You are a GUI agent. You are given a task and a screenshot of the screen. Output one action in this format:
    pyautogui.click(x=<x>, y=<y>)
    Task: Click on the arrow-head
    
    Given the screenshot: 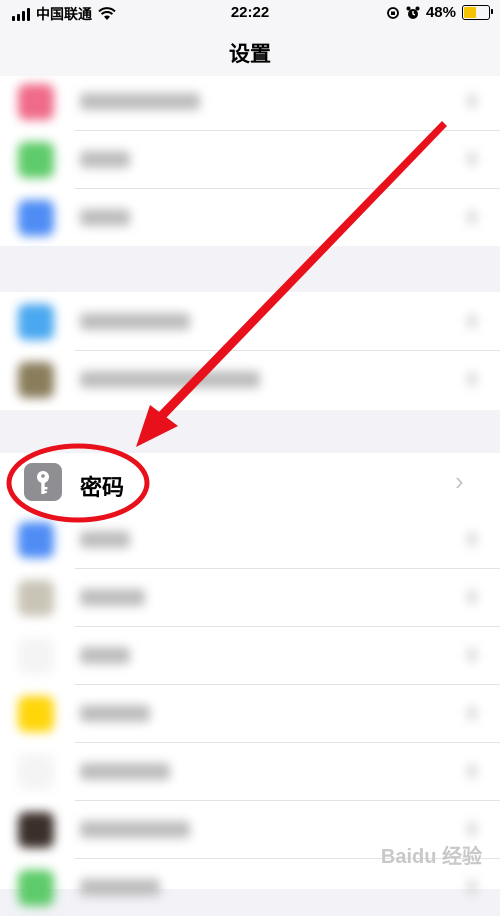 What is the action you would take?
    pyautogui.click(x=157, y=426)
    